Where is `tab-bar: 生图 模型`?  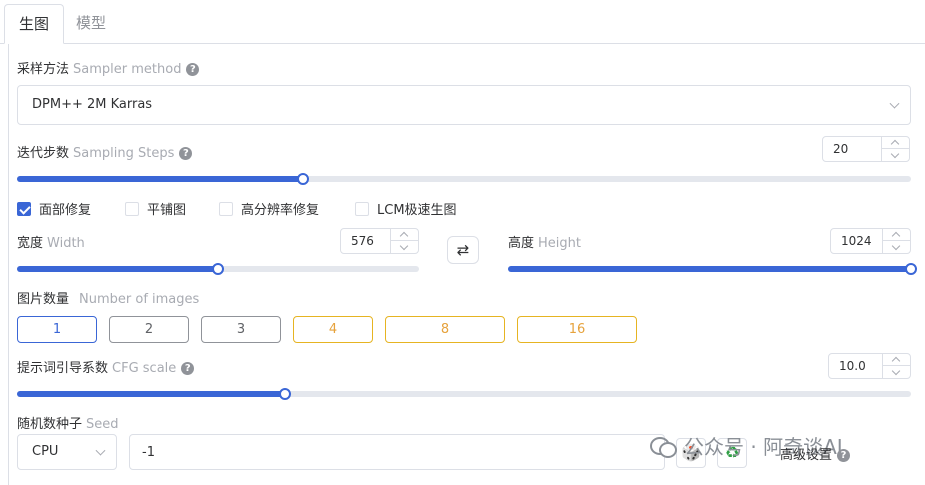 tab-bar: 生图 模型 is located at coordinates (462, 22).